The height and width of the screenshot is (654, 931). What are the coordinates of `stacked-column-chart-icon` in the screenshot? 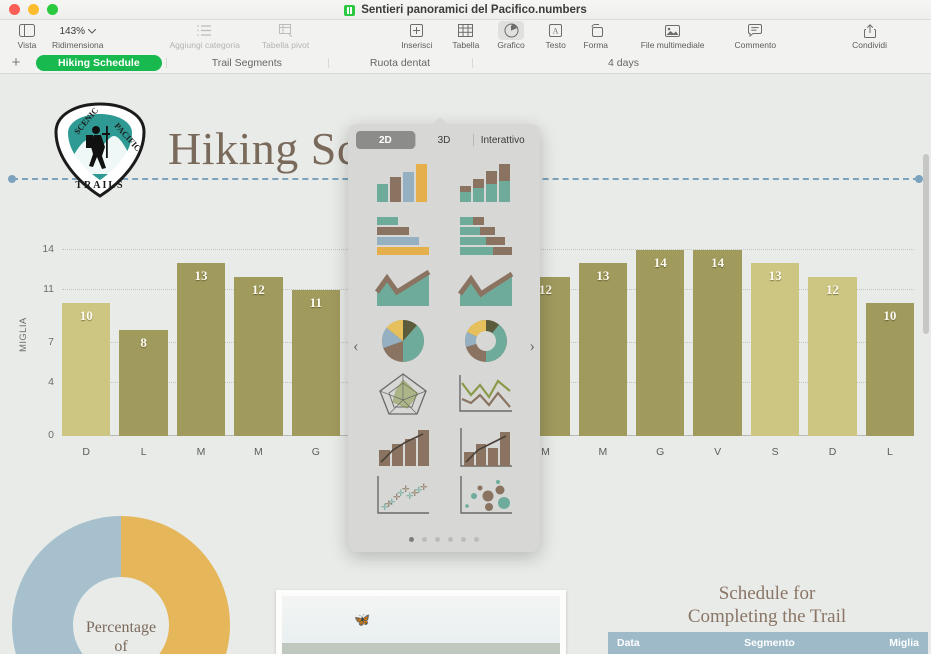 It's located at (485, 183).